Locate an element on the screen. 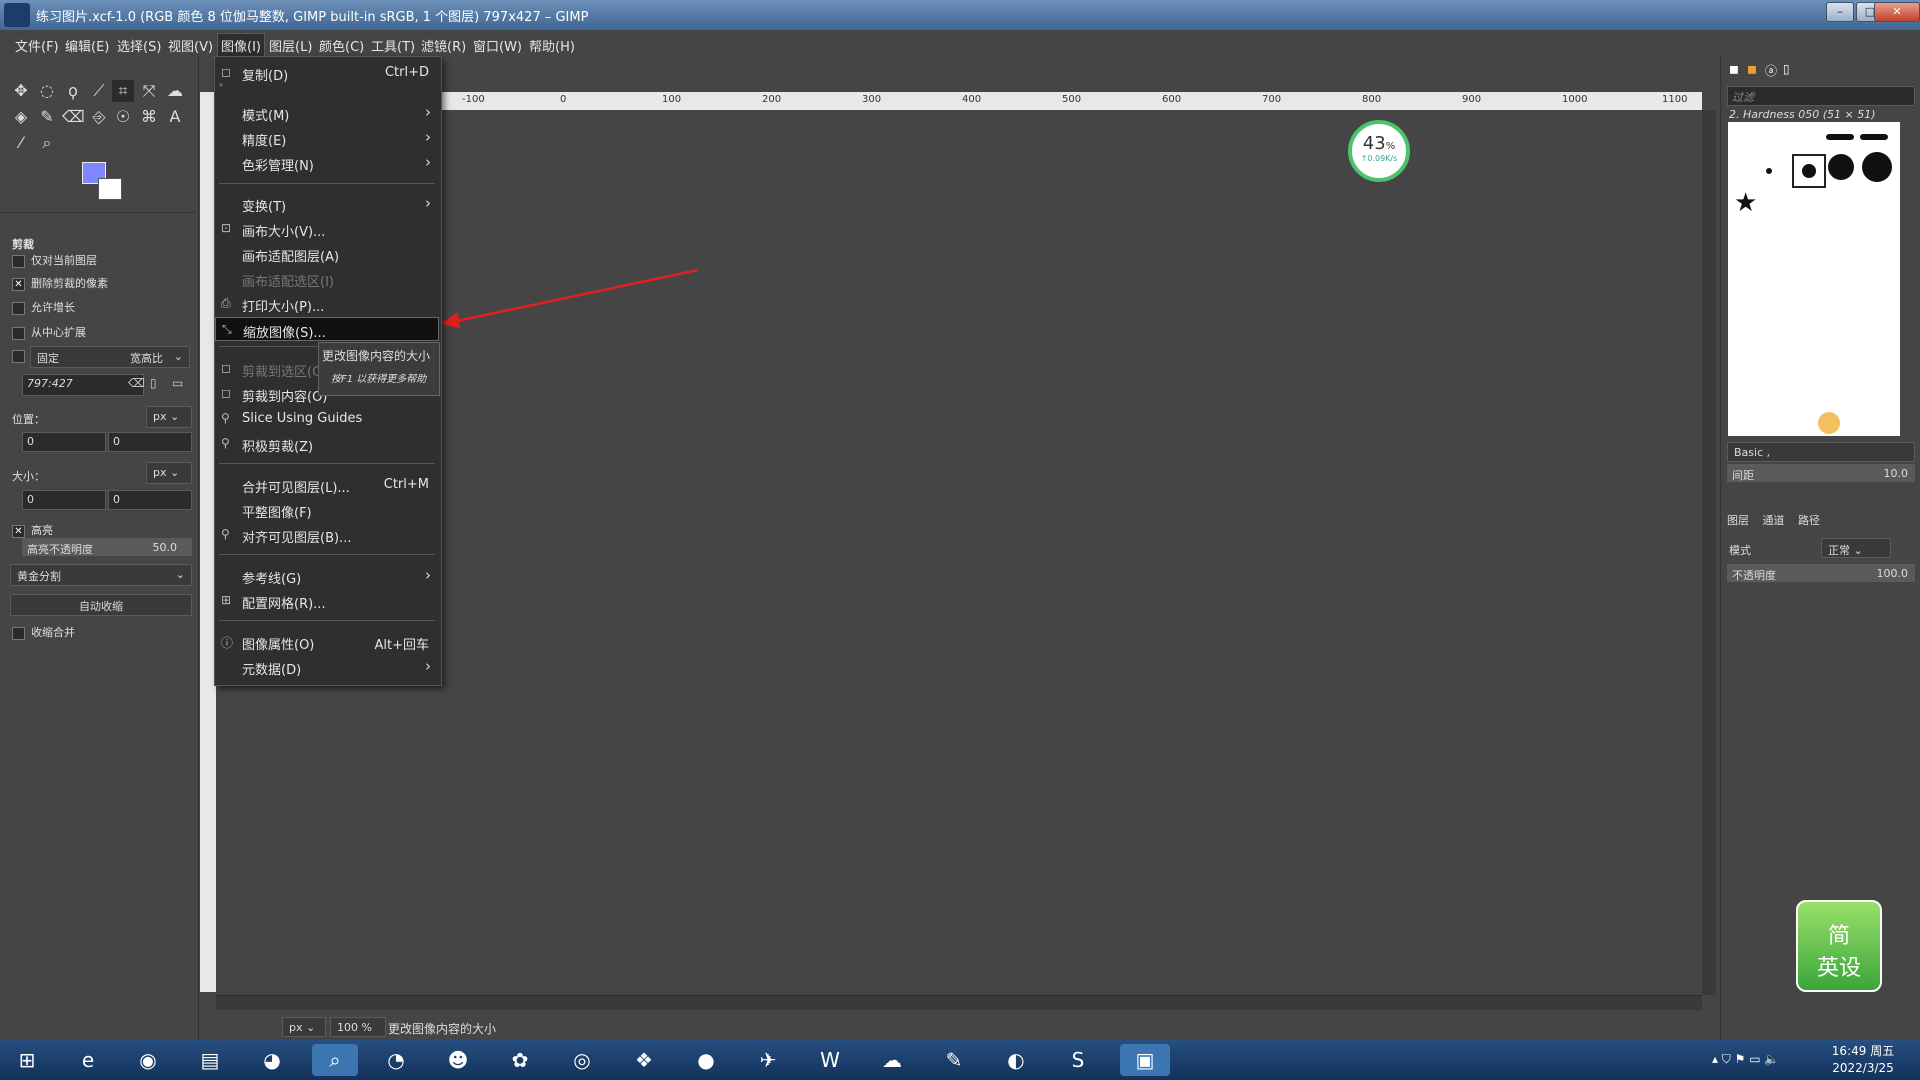 This screenshot has width=1920, height=1080. app-icon: ❖ is located at coordinates (644, 1060).